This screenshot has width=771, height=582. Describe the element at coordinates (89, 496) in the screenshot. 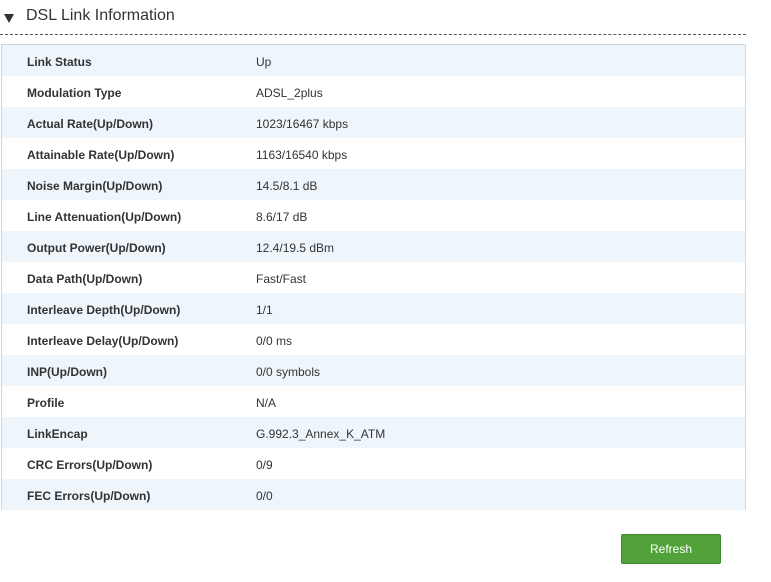

I see `row-label-fec-errors: FEC Errors(Up/Down)` at that location.